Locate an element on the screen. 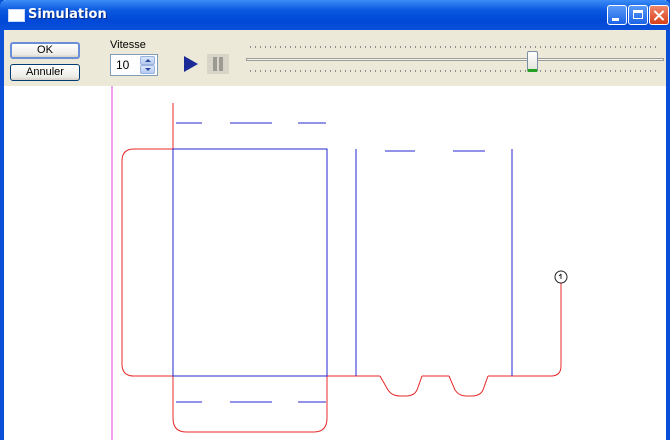 The image size is (670, 445). minimize-icon is located at coordinates (617, 15).